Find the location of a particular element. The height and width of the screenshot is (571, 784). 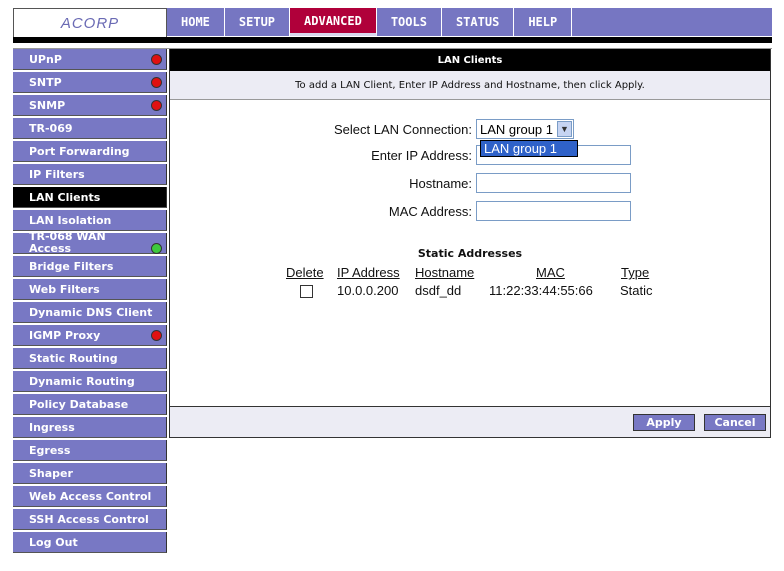

sidebar-item-web-filters: Web Filters is located at coordinates (90, 289).